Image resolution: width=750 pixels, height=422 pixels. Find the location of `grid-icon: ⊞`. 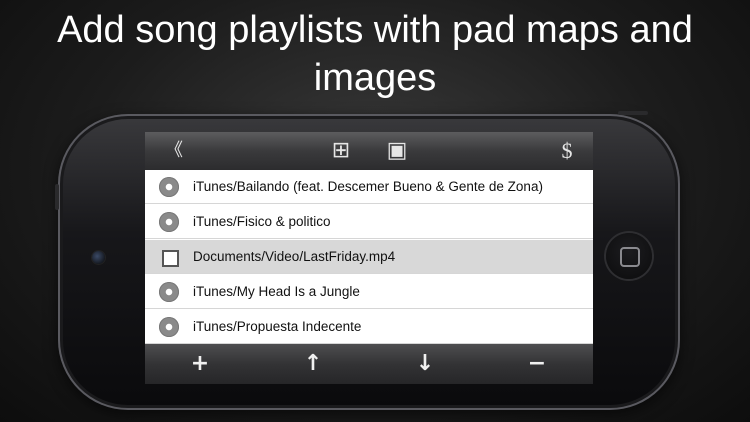

grid-icon: ⊞ is located at coordinates (341, 150).